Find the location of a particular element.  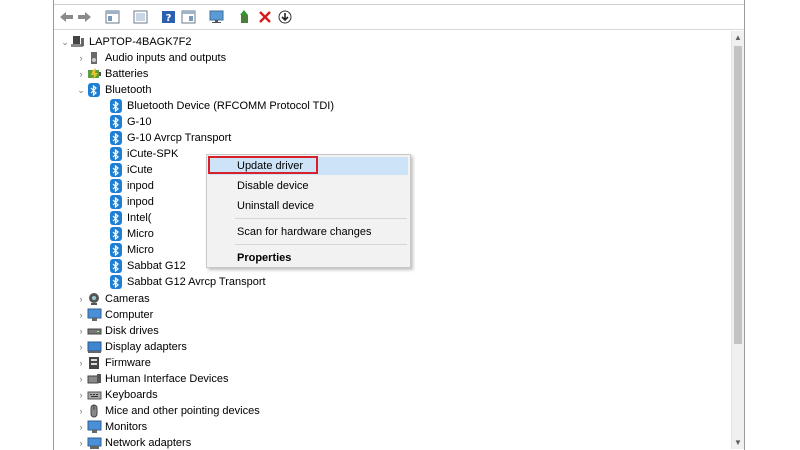

action-pane-icon is located at coordinates (188, 17).